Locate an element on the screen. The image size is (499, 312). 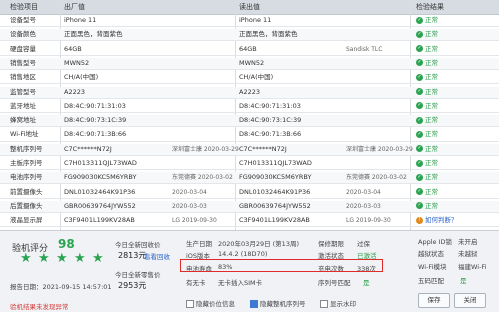
header-result: 检验结果 is located at coordinates (430, 7).